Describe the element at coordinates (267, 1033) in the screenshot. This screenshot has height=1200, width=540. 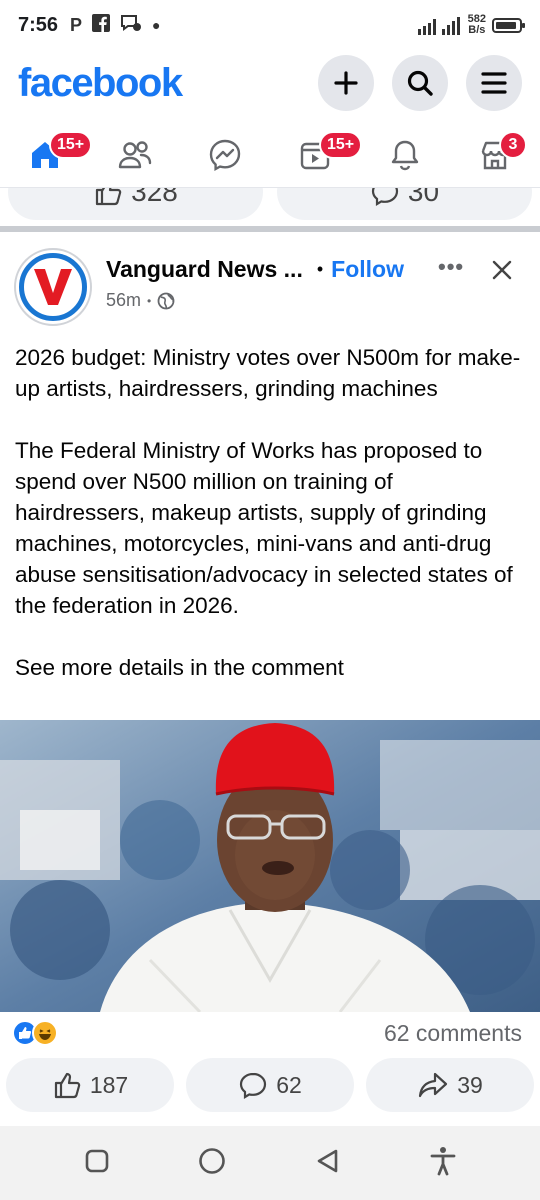
I see `reactions-summary: 62 comments` at that location.